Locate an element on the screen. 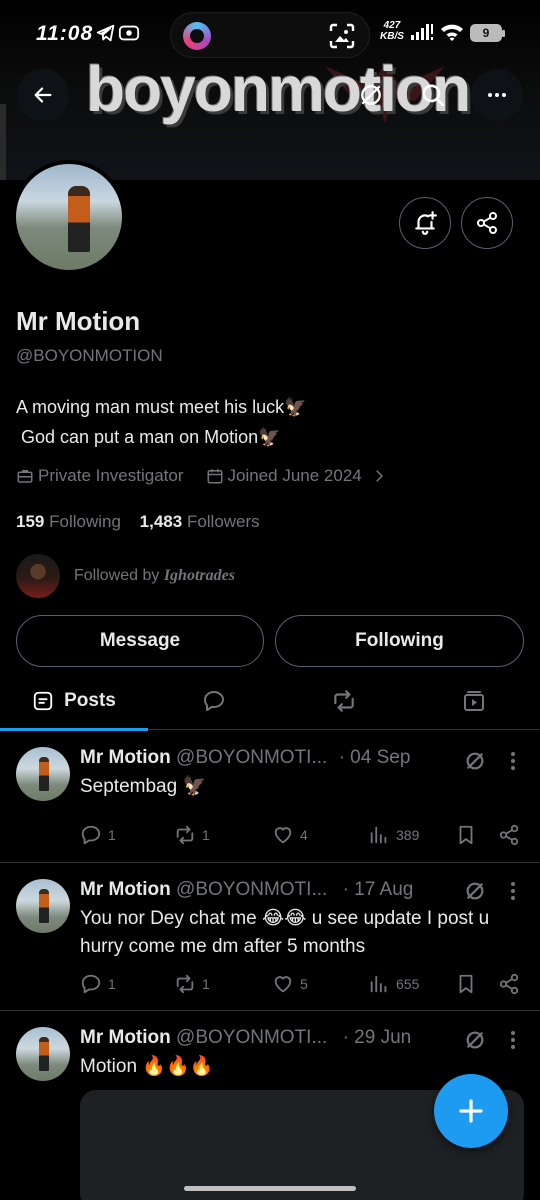 Image resolution: width=540 pixels, height=1200 pixels. followed-by-text: Followed by Ighotrades is located at coordinates (154, 575).